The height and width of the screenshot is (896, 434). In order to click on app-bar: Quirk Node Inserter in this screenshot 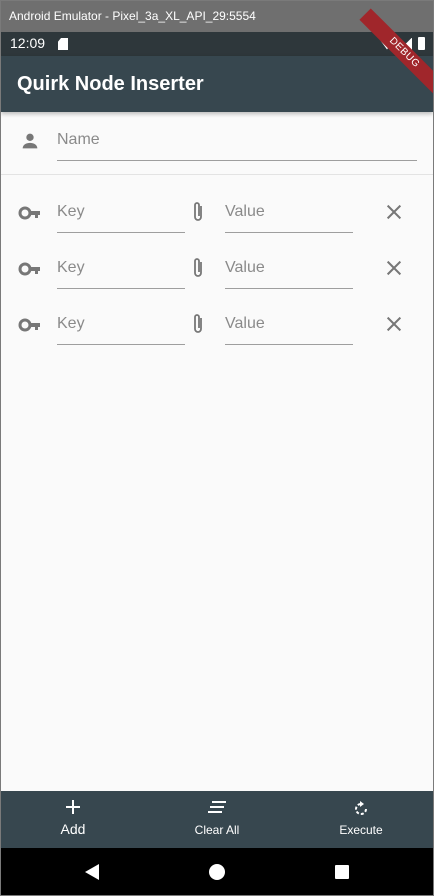, I will do `click(217, 84)`.